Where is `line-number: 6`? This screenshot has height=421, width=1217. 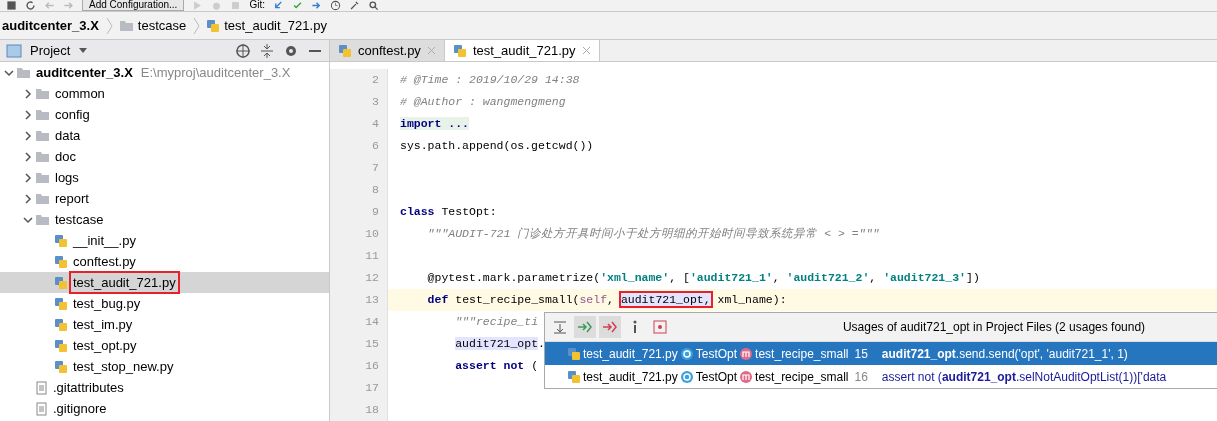 line-number: 6 is located at coordinates (359, 146).